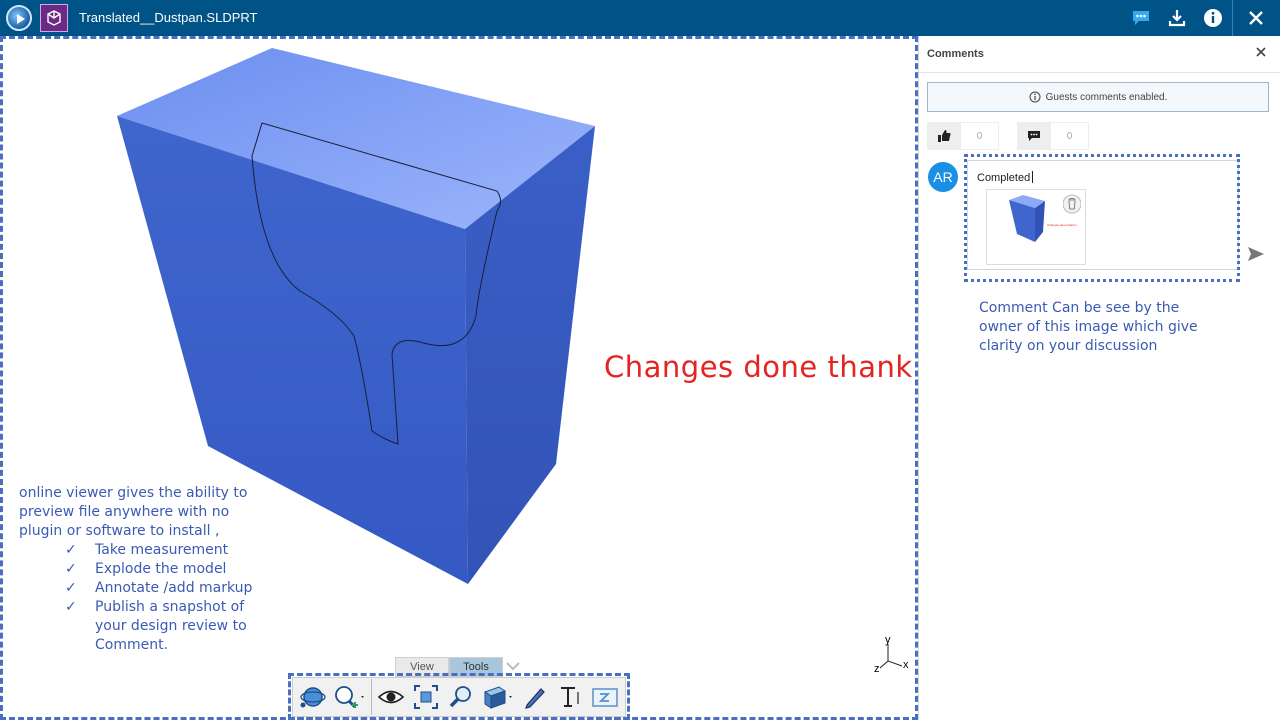  I want to click on text-caret, so click(1033, 177).